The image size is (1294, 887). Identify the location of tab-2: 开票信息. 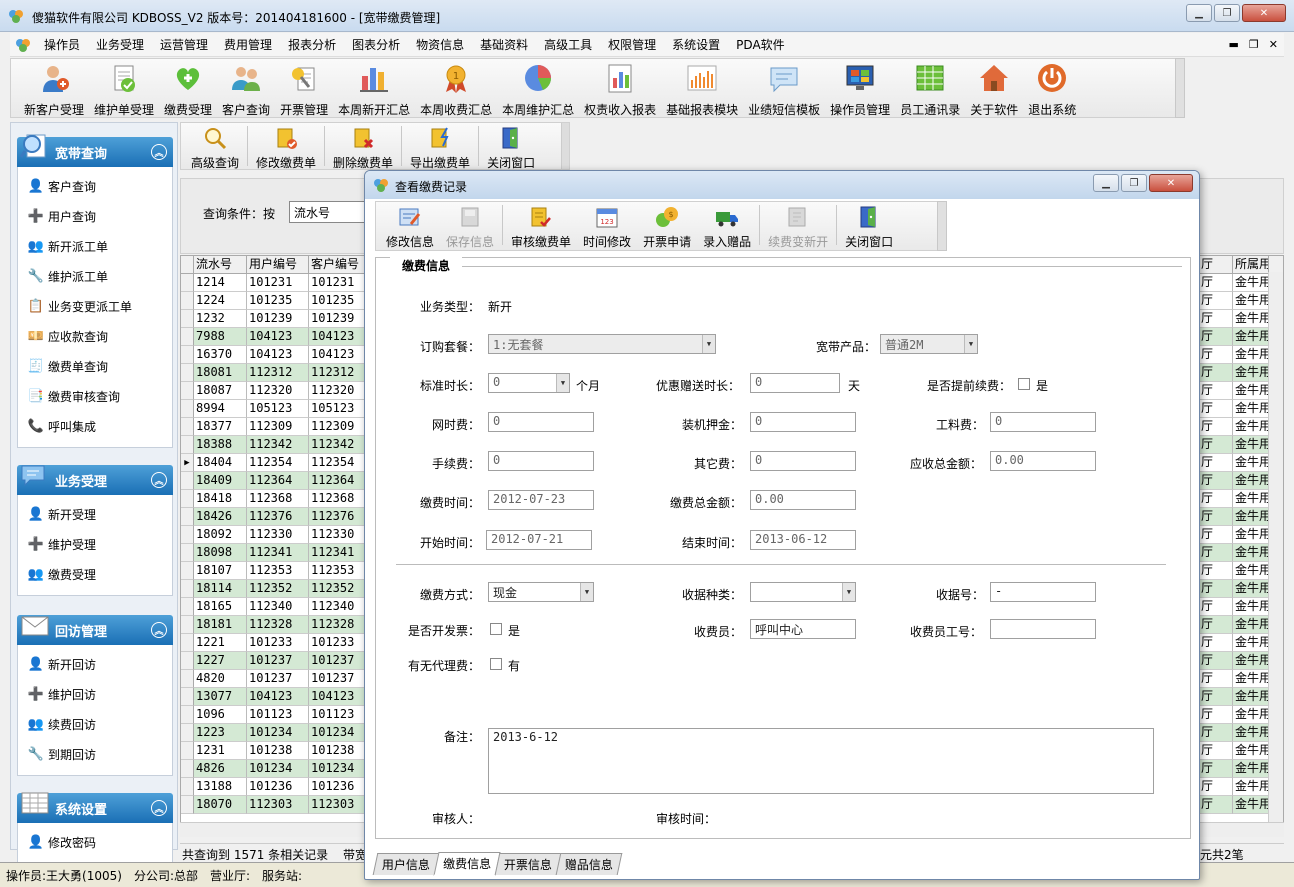
(528, 864).